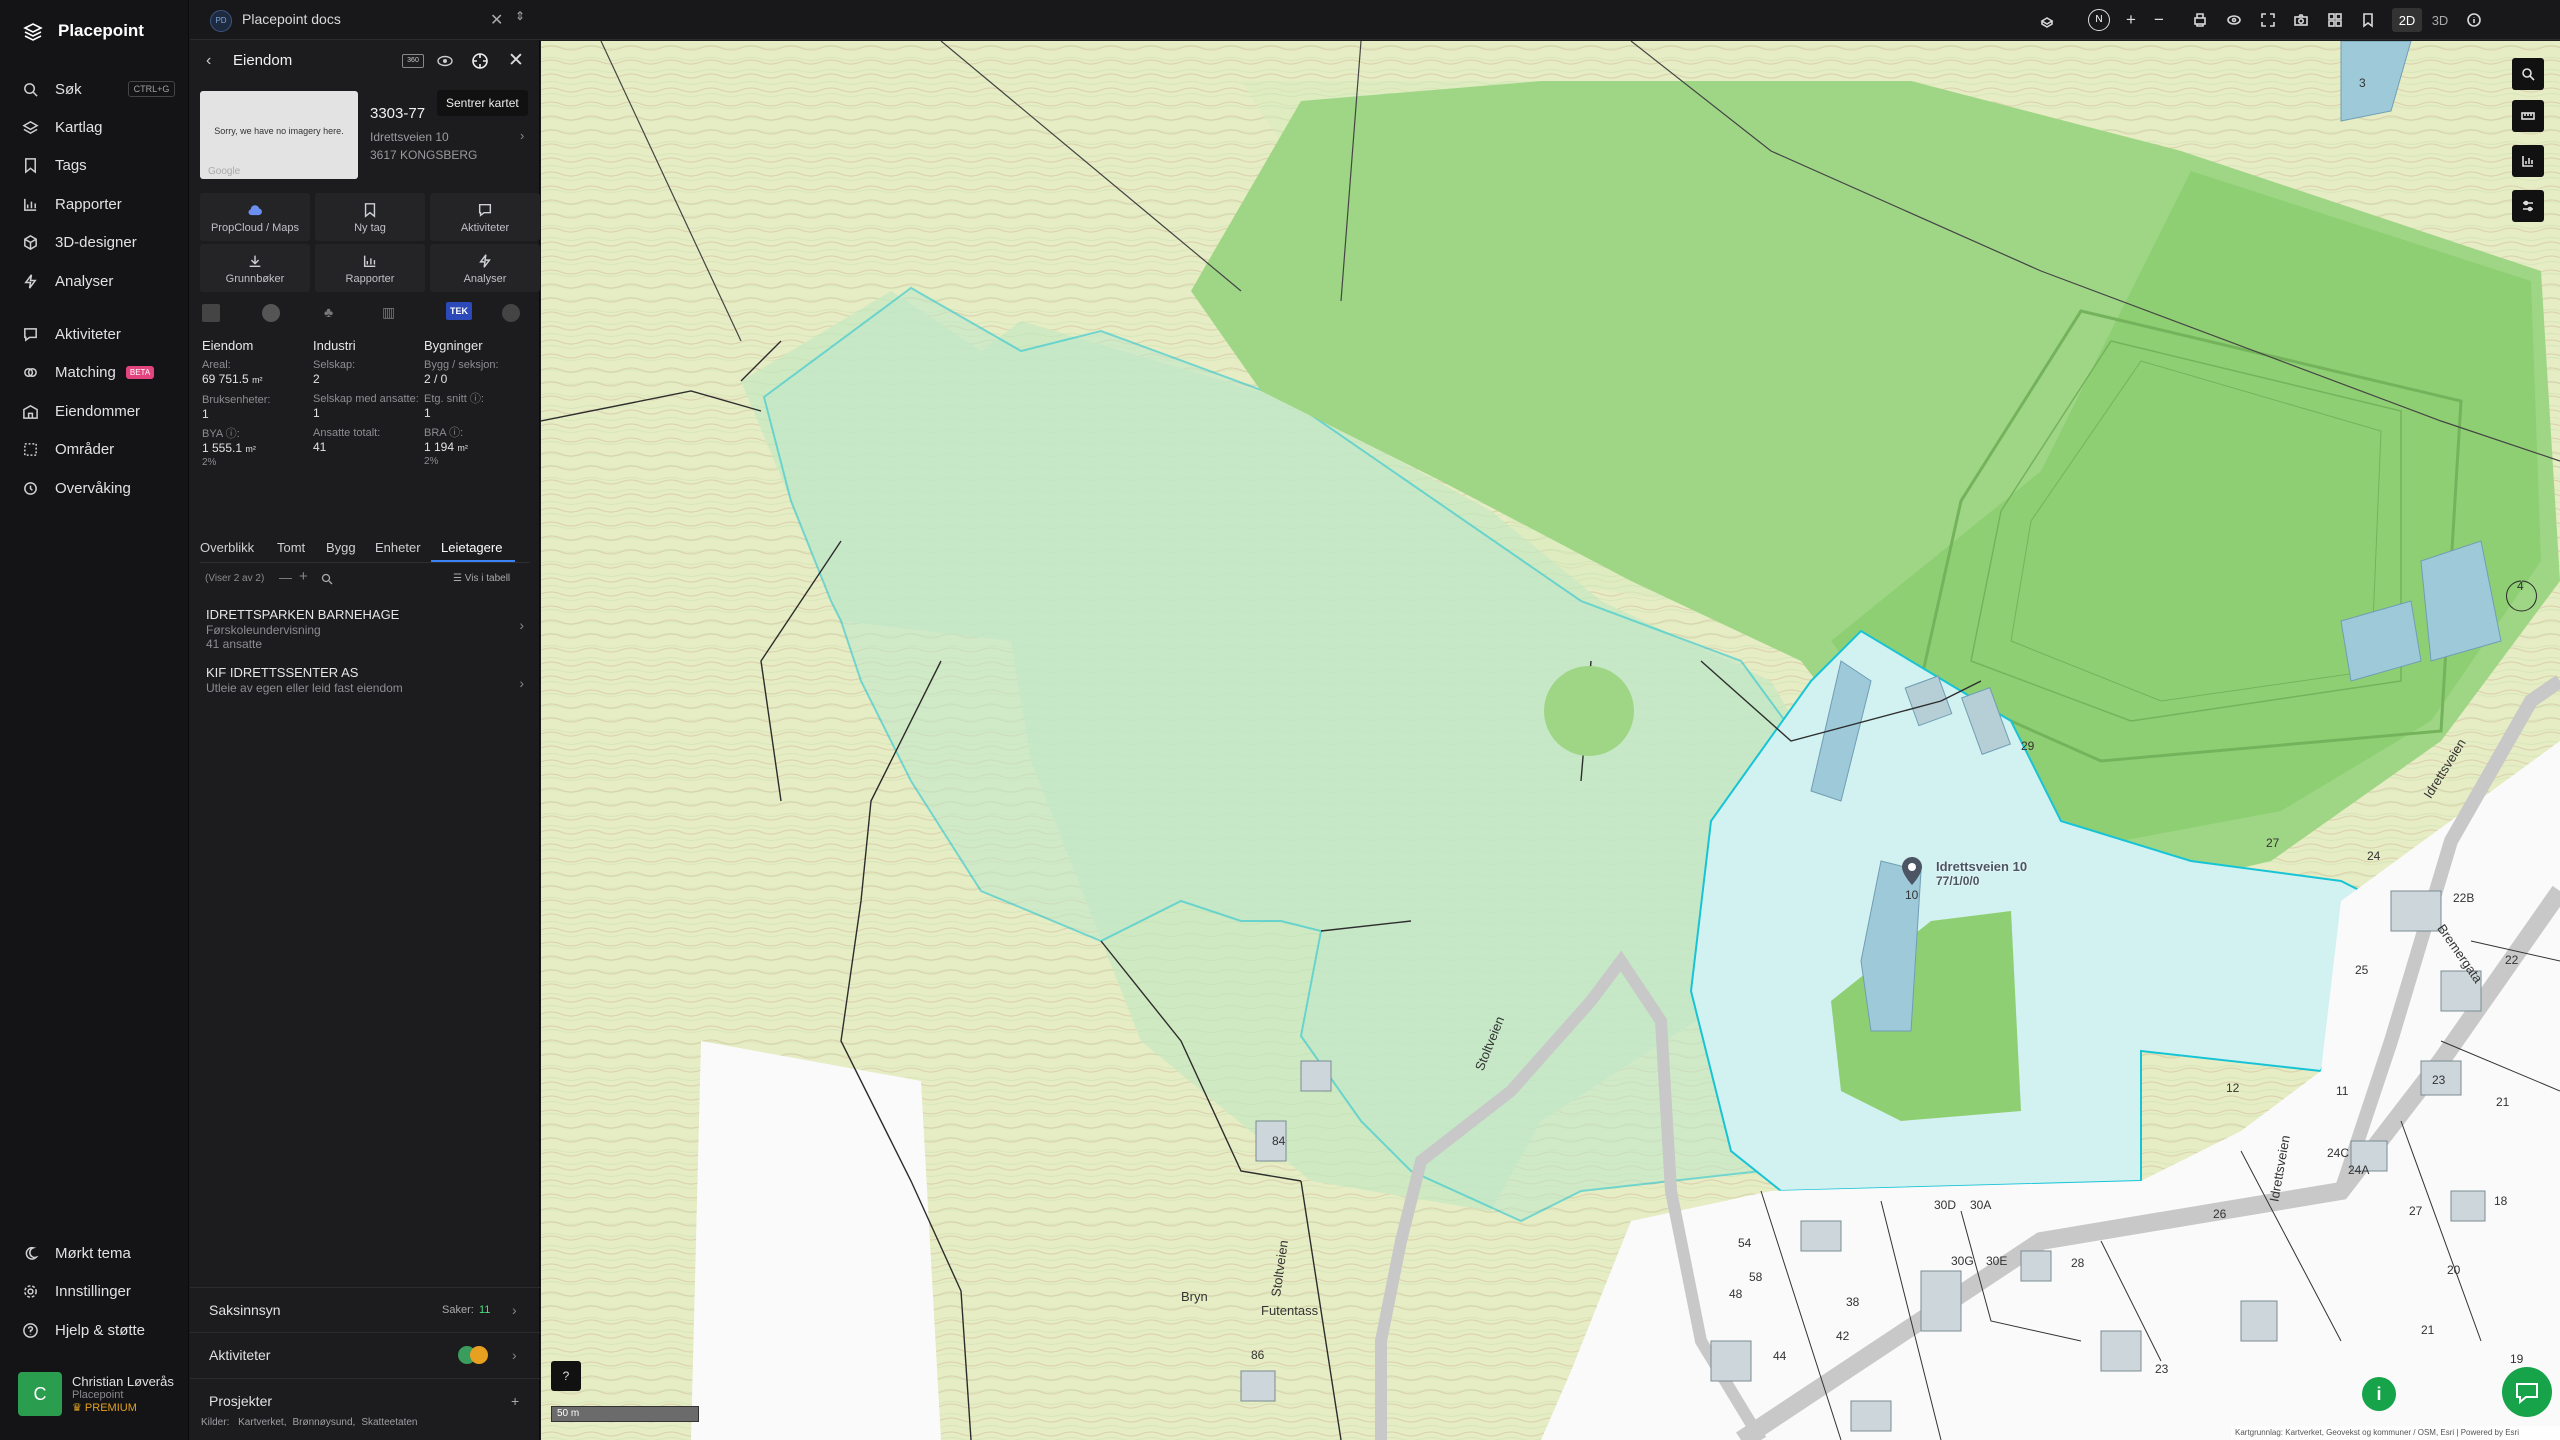 This screenshot has width=2560, height=1440. Describe the element at coordinates (279, 135) in the screenshot. I see `street-view-thumbnail: Sorry, we have no imagery here. Google` at that location.